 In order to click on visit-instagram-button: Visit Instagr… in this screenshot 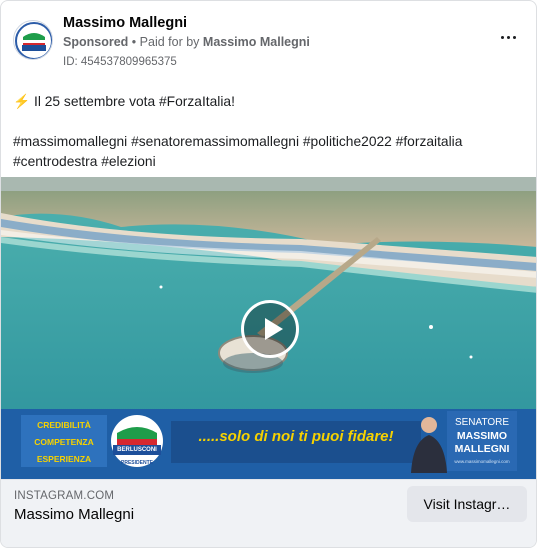, I will do `click(467, 504)`.